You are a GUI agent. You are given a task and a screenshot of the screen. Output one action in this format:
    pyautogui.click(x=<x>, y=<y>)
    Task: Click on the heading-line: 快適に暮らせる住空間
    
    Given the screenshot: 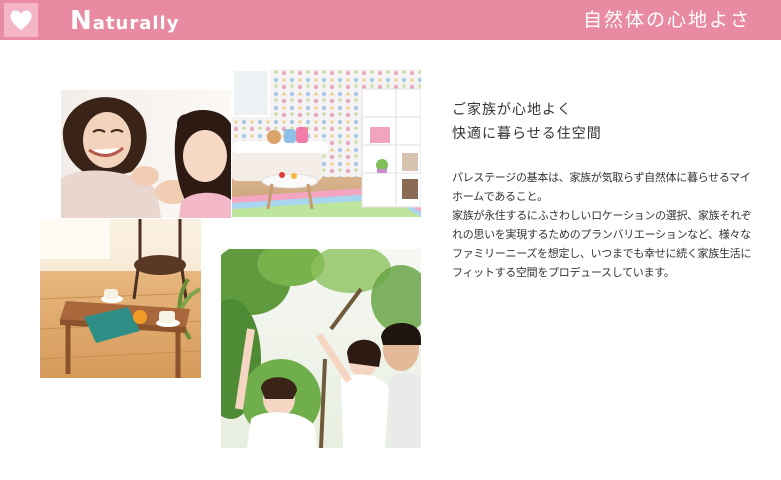 What is the action you would take?
    pyautogui.click(x=527, y=134)
    